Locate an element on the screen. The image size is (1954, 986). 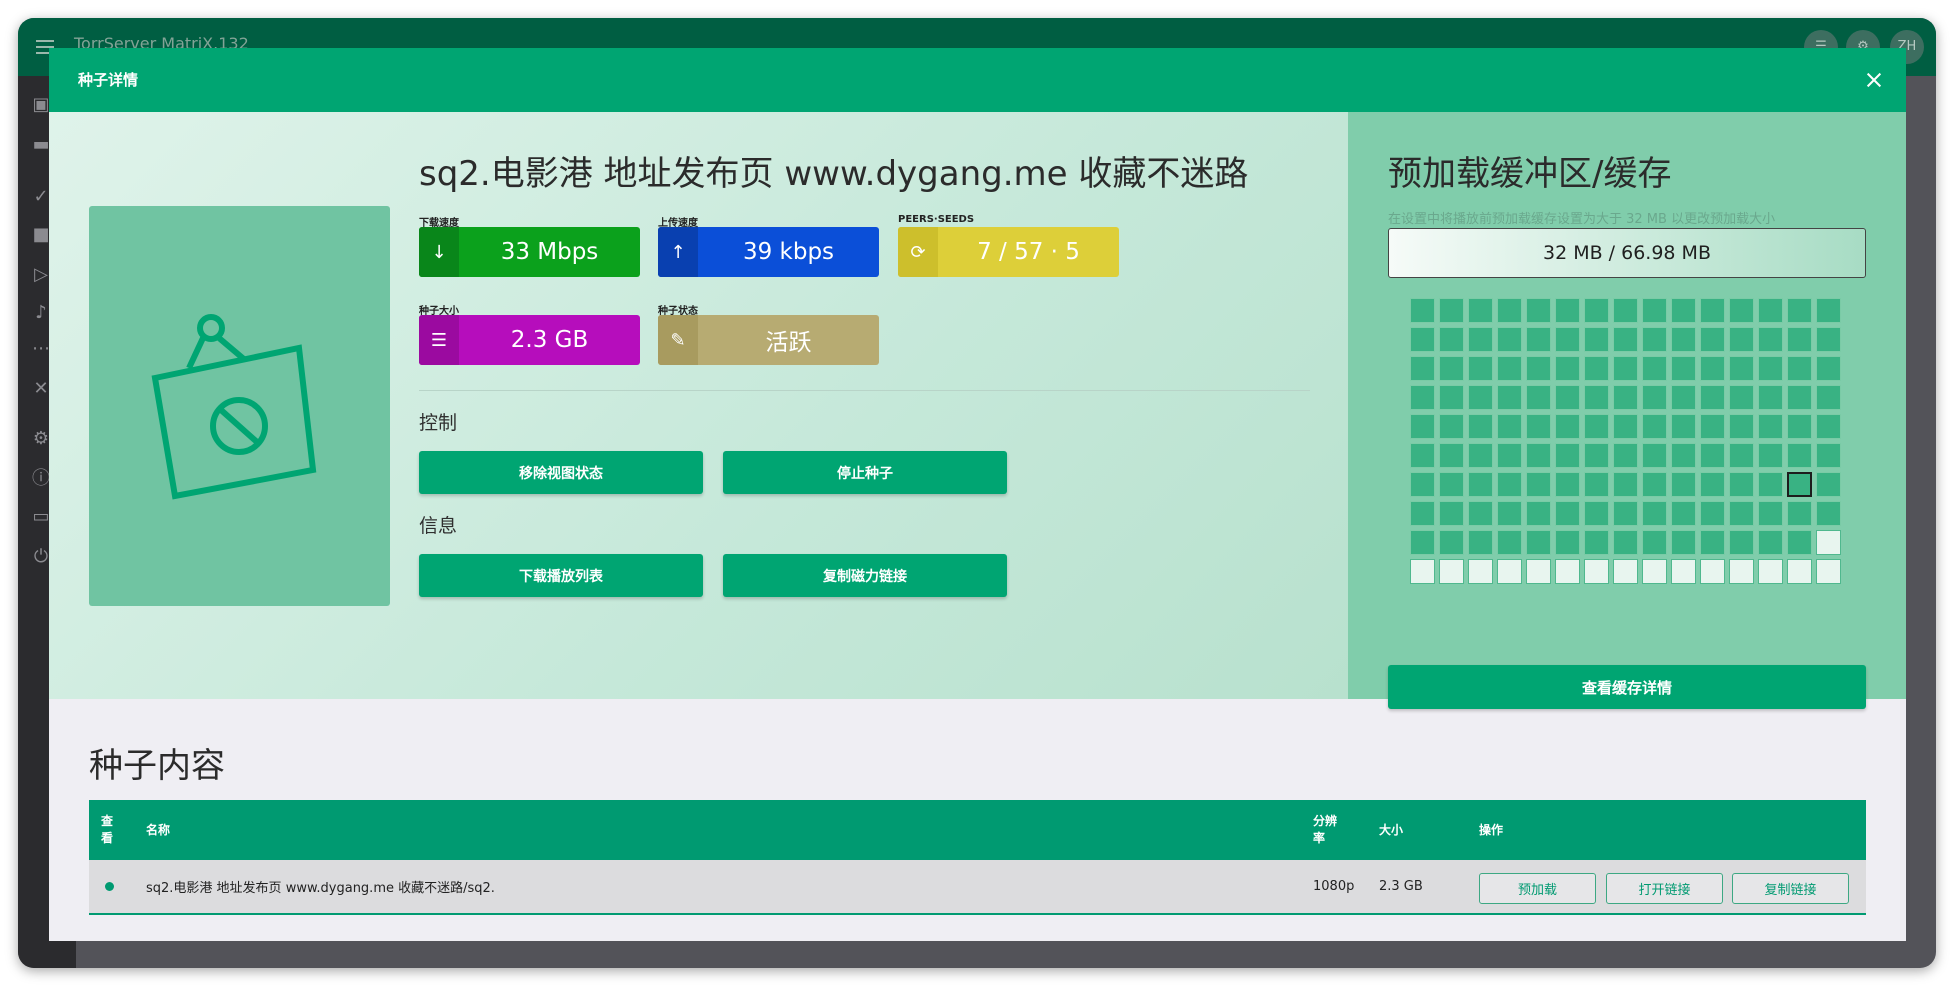
arrow-down-icon: ↓ is located at coordinates (439, 252).